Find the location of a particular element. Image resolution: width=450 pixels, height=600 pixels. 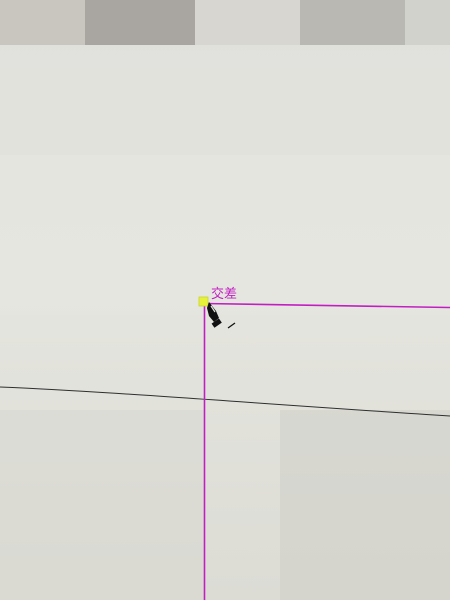

anchor-point is located at coordinates (203, 301).